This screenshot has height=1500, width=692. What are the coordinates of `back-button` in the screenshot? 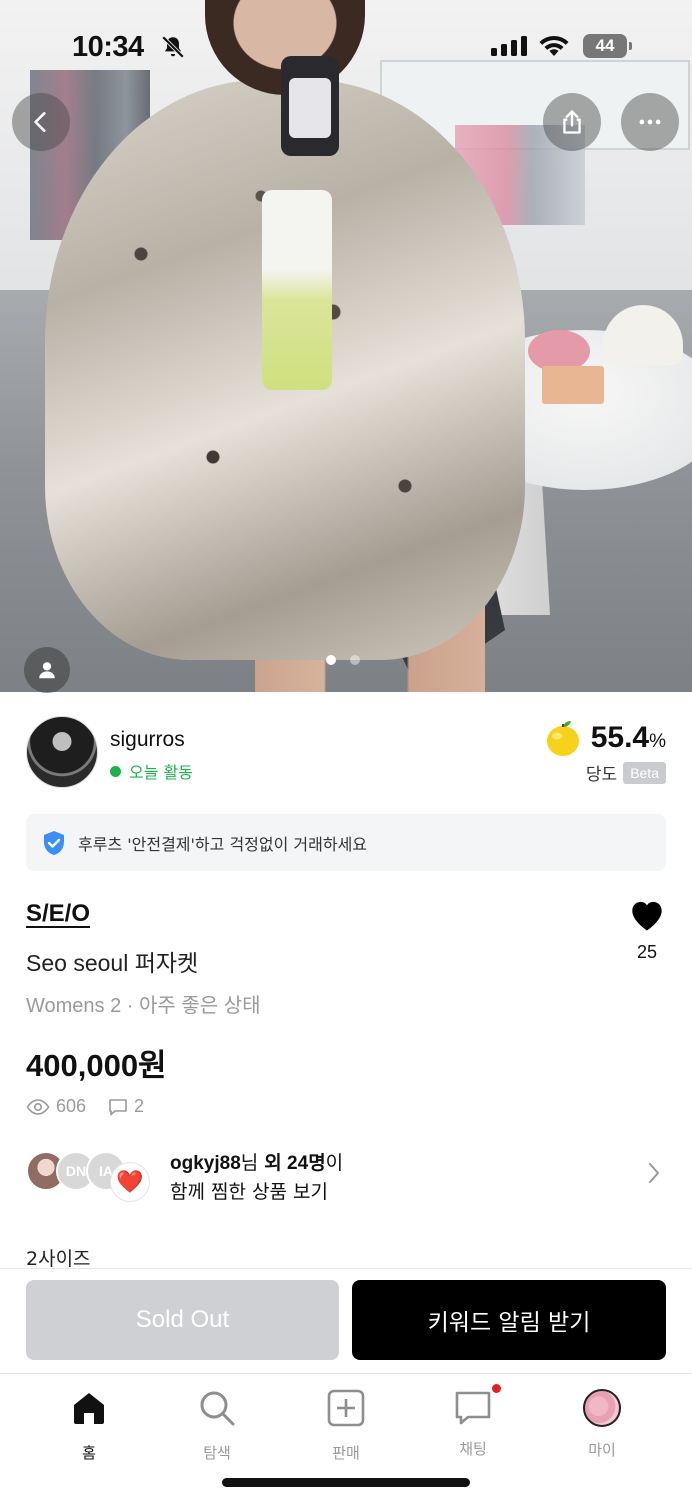 It's located at (41, 122).